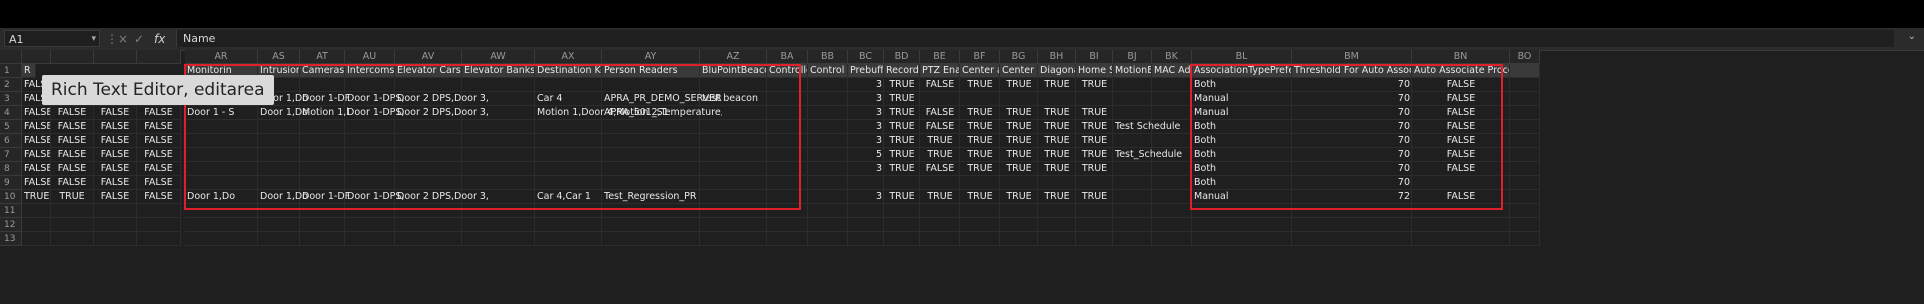  Describe the element at coordinates (370, 71) in the screenshot. I see `column-name-cell: Intercoms` at that location.